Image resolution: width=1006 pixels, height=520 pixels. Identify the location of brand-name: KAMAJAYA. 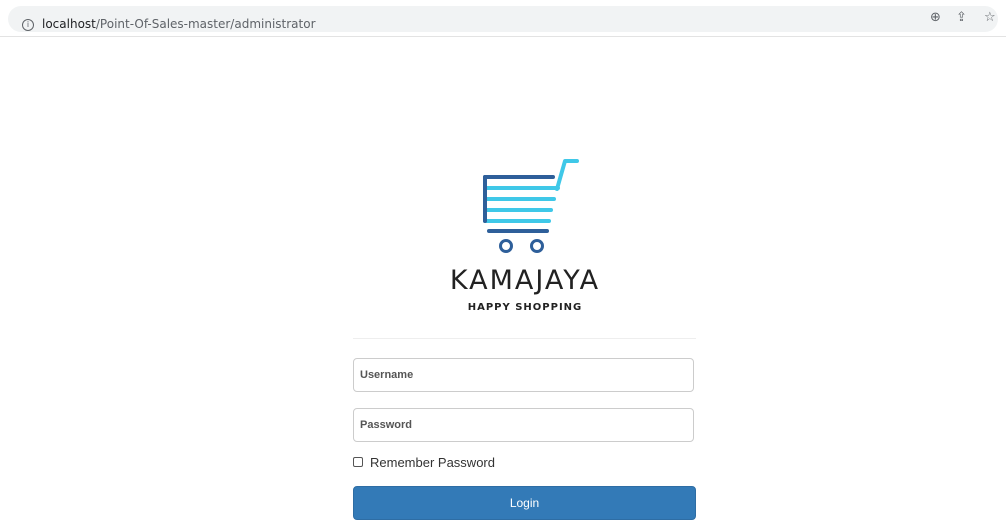
(525, 280).